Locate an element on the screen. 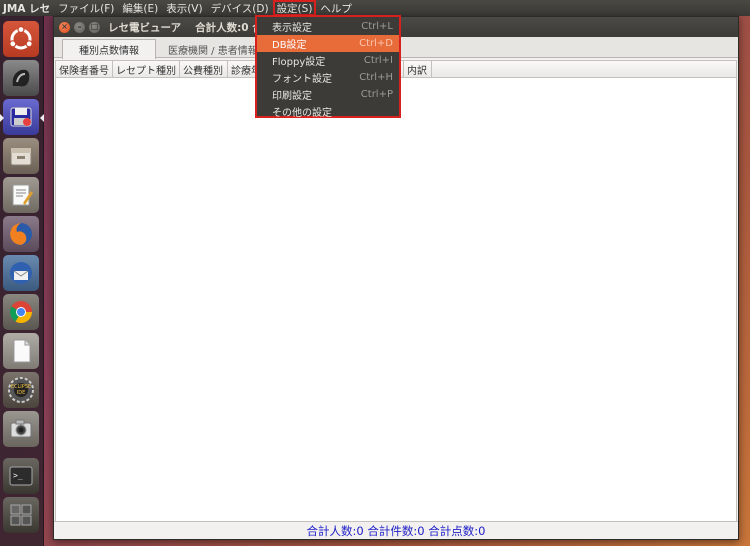 This screenshot has width=750, height=546. jma-receipt-icon is located at coordinates (21, 78).